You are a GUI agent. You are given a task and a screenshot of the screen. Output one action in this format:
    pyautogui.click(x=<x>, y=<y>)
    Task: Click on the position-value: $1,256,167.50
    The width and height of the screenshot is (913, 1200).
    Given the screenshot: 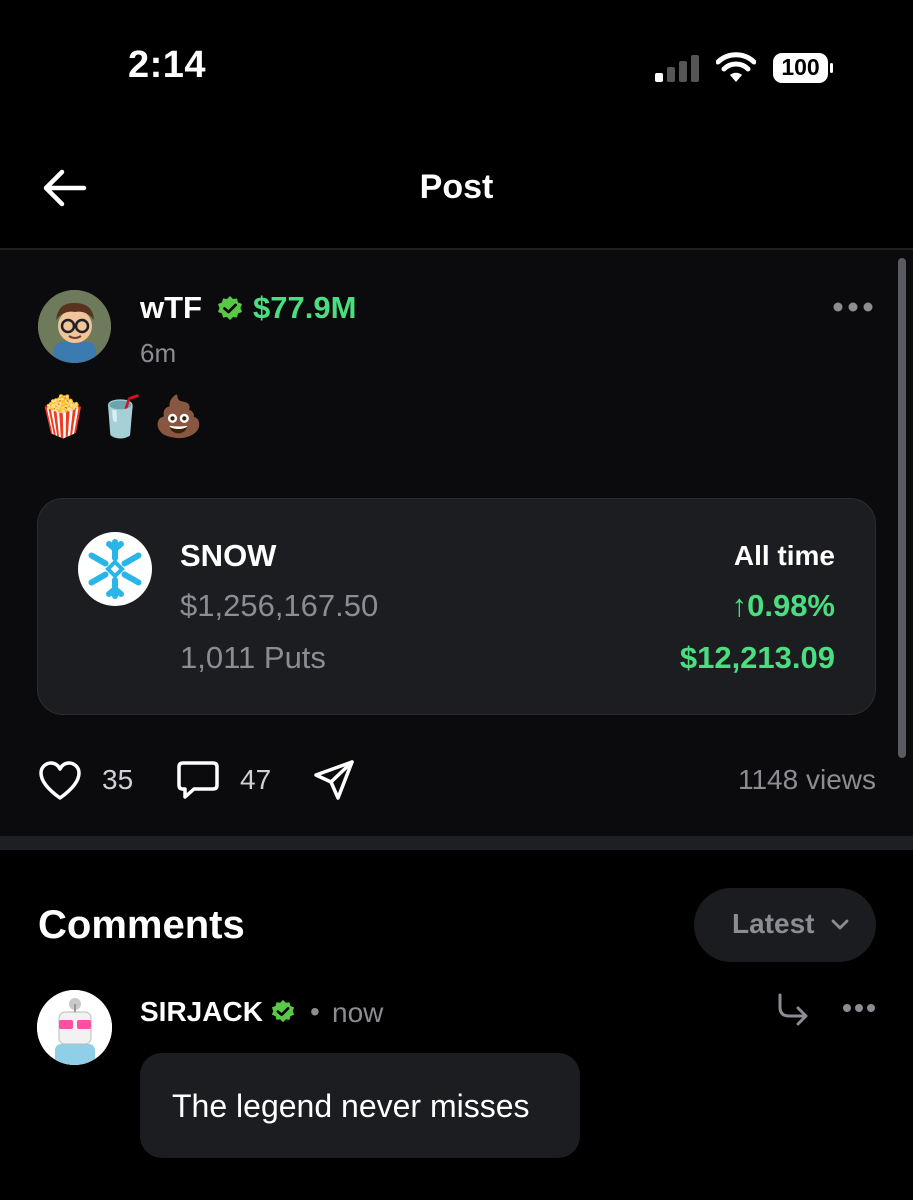 What is the action you would take?
    pyautogui.click(x=279, y=605)
    